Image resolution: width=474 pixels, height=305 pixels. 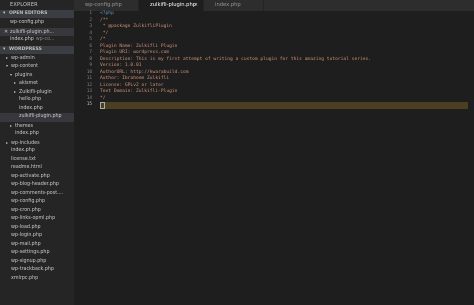 I want to click on tree-file: zulkifli-plugin.php, so click(x=37, y=117).